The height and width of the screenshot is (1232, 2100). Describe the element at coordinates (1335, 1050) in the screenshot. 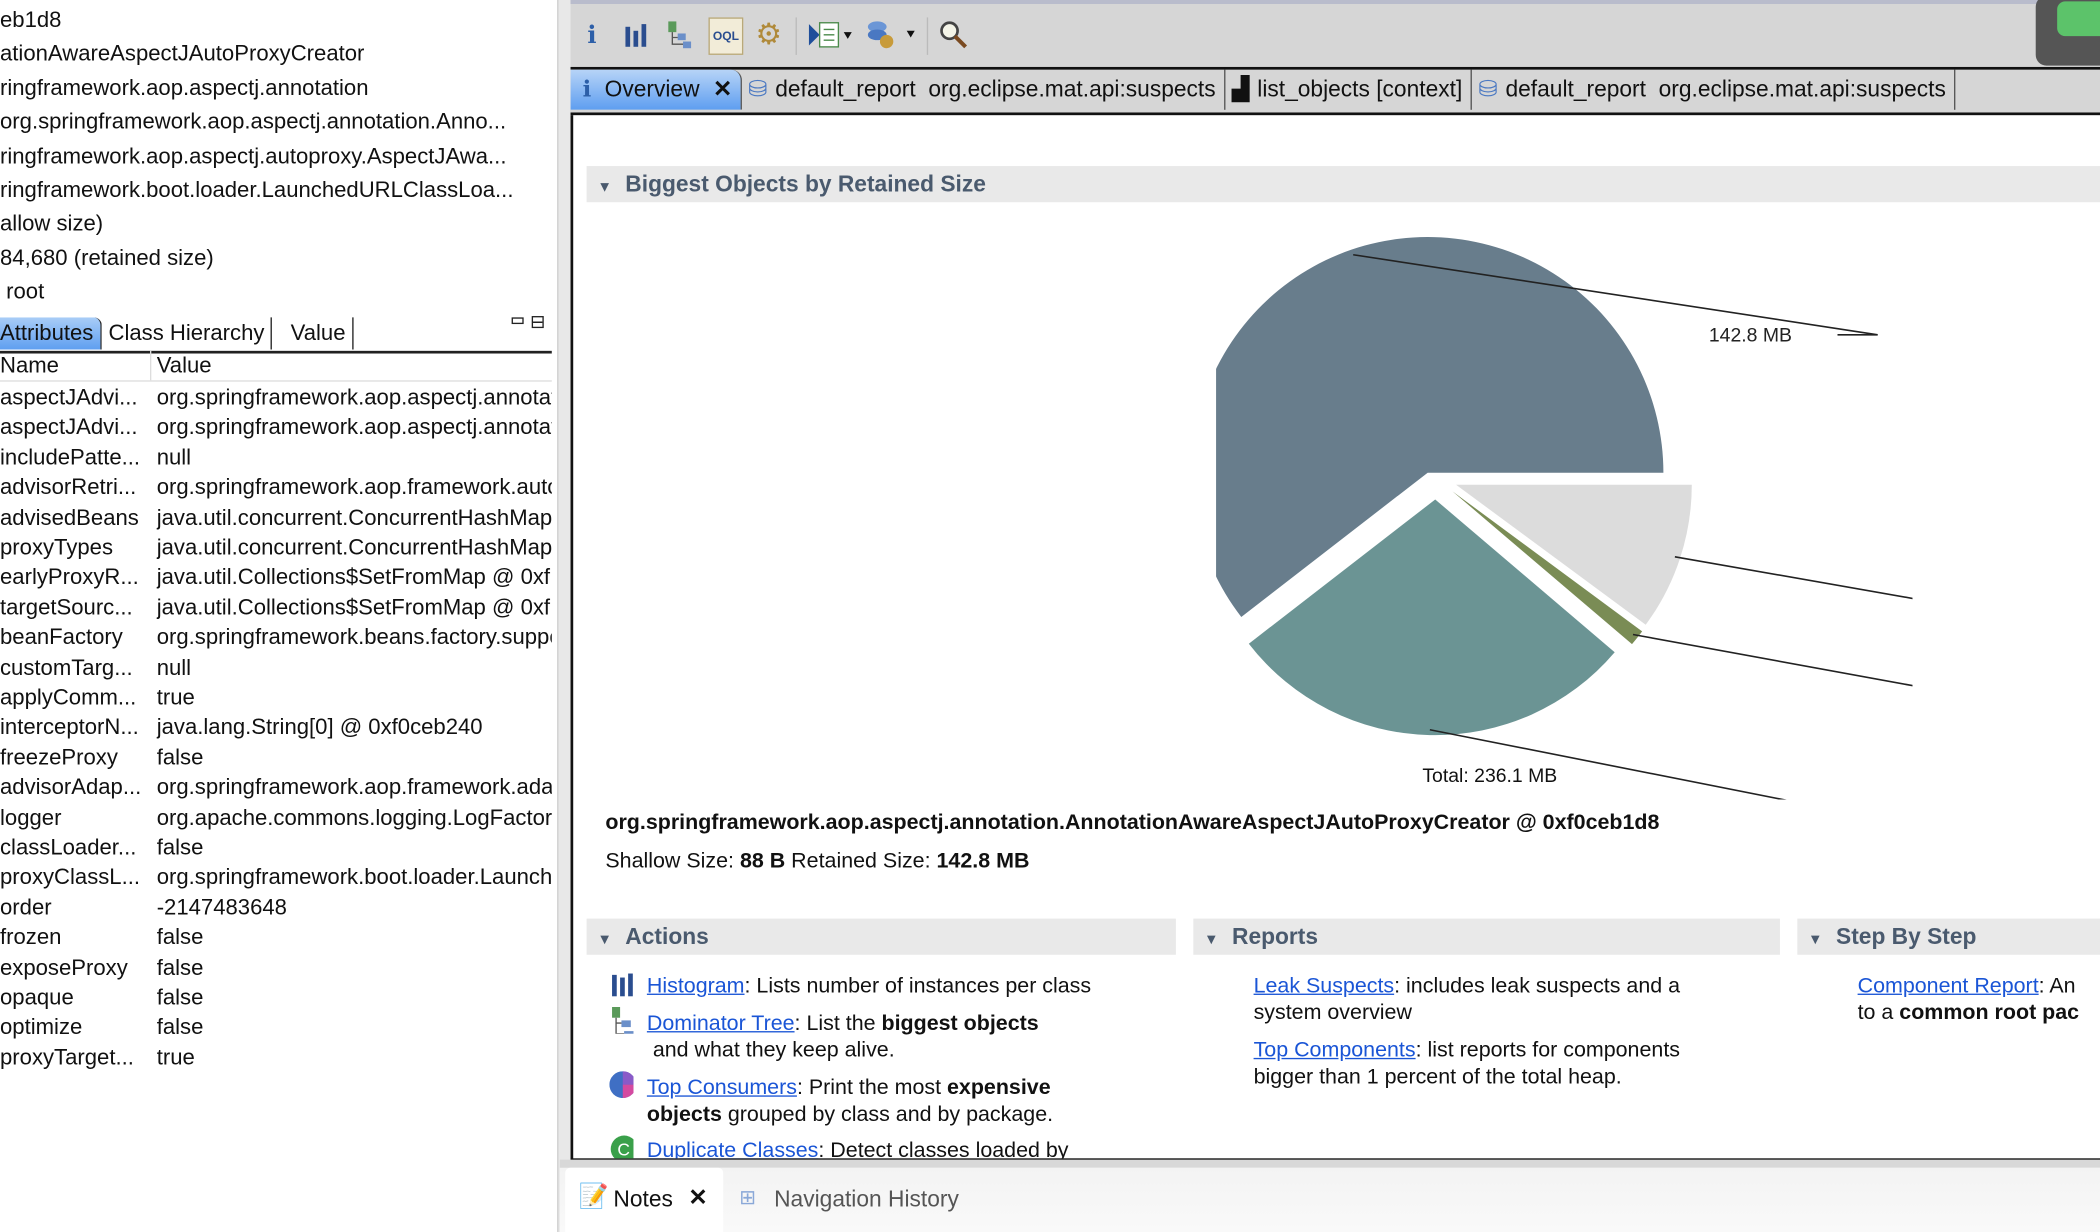

I see `top-components-link: Top Components` at that location.